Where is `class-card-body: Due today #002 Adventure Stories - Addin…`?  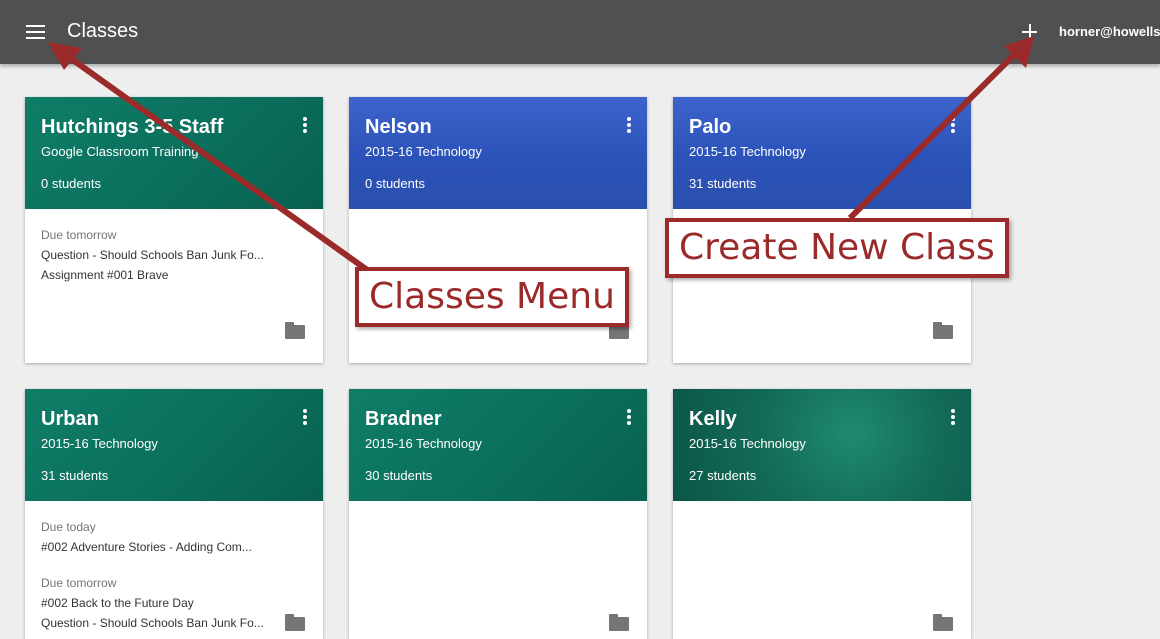 class-card-body: Due today #002 Adventure Stories - Addin… is located at coordinates (174, 570).